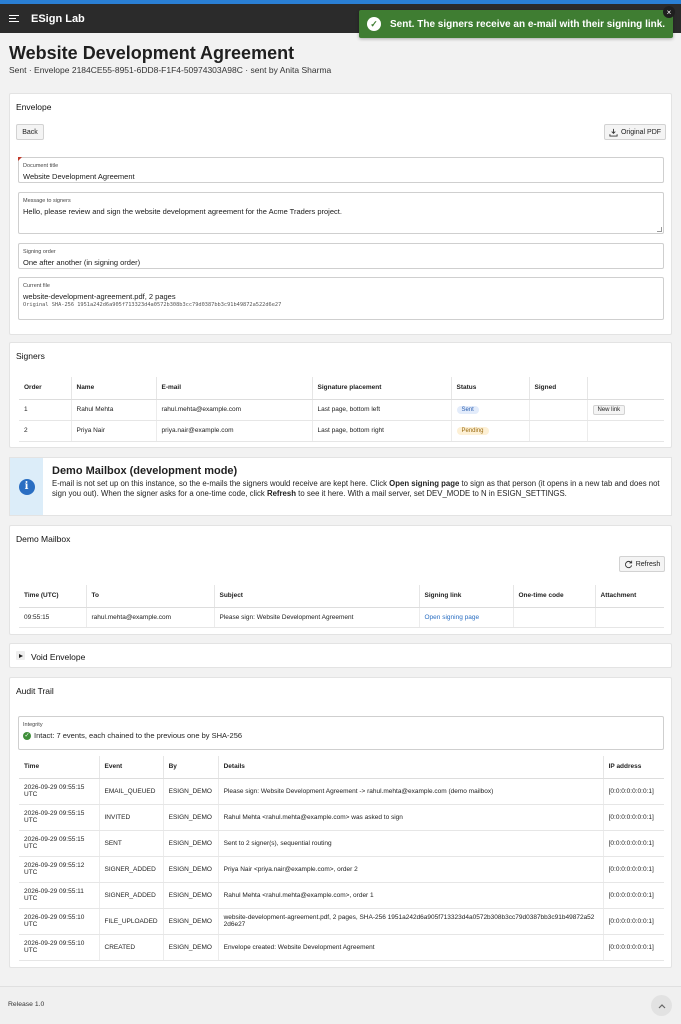  What do you see at coordinates (45, 388) in the screenshot?
I see `column-header: Order` at bounding box center [45, 388].